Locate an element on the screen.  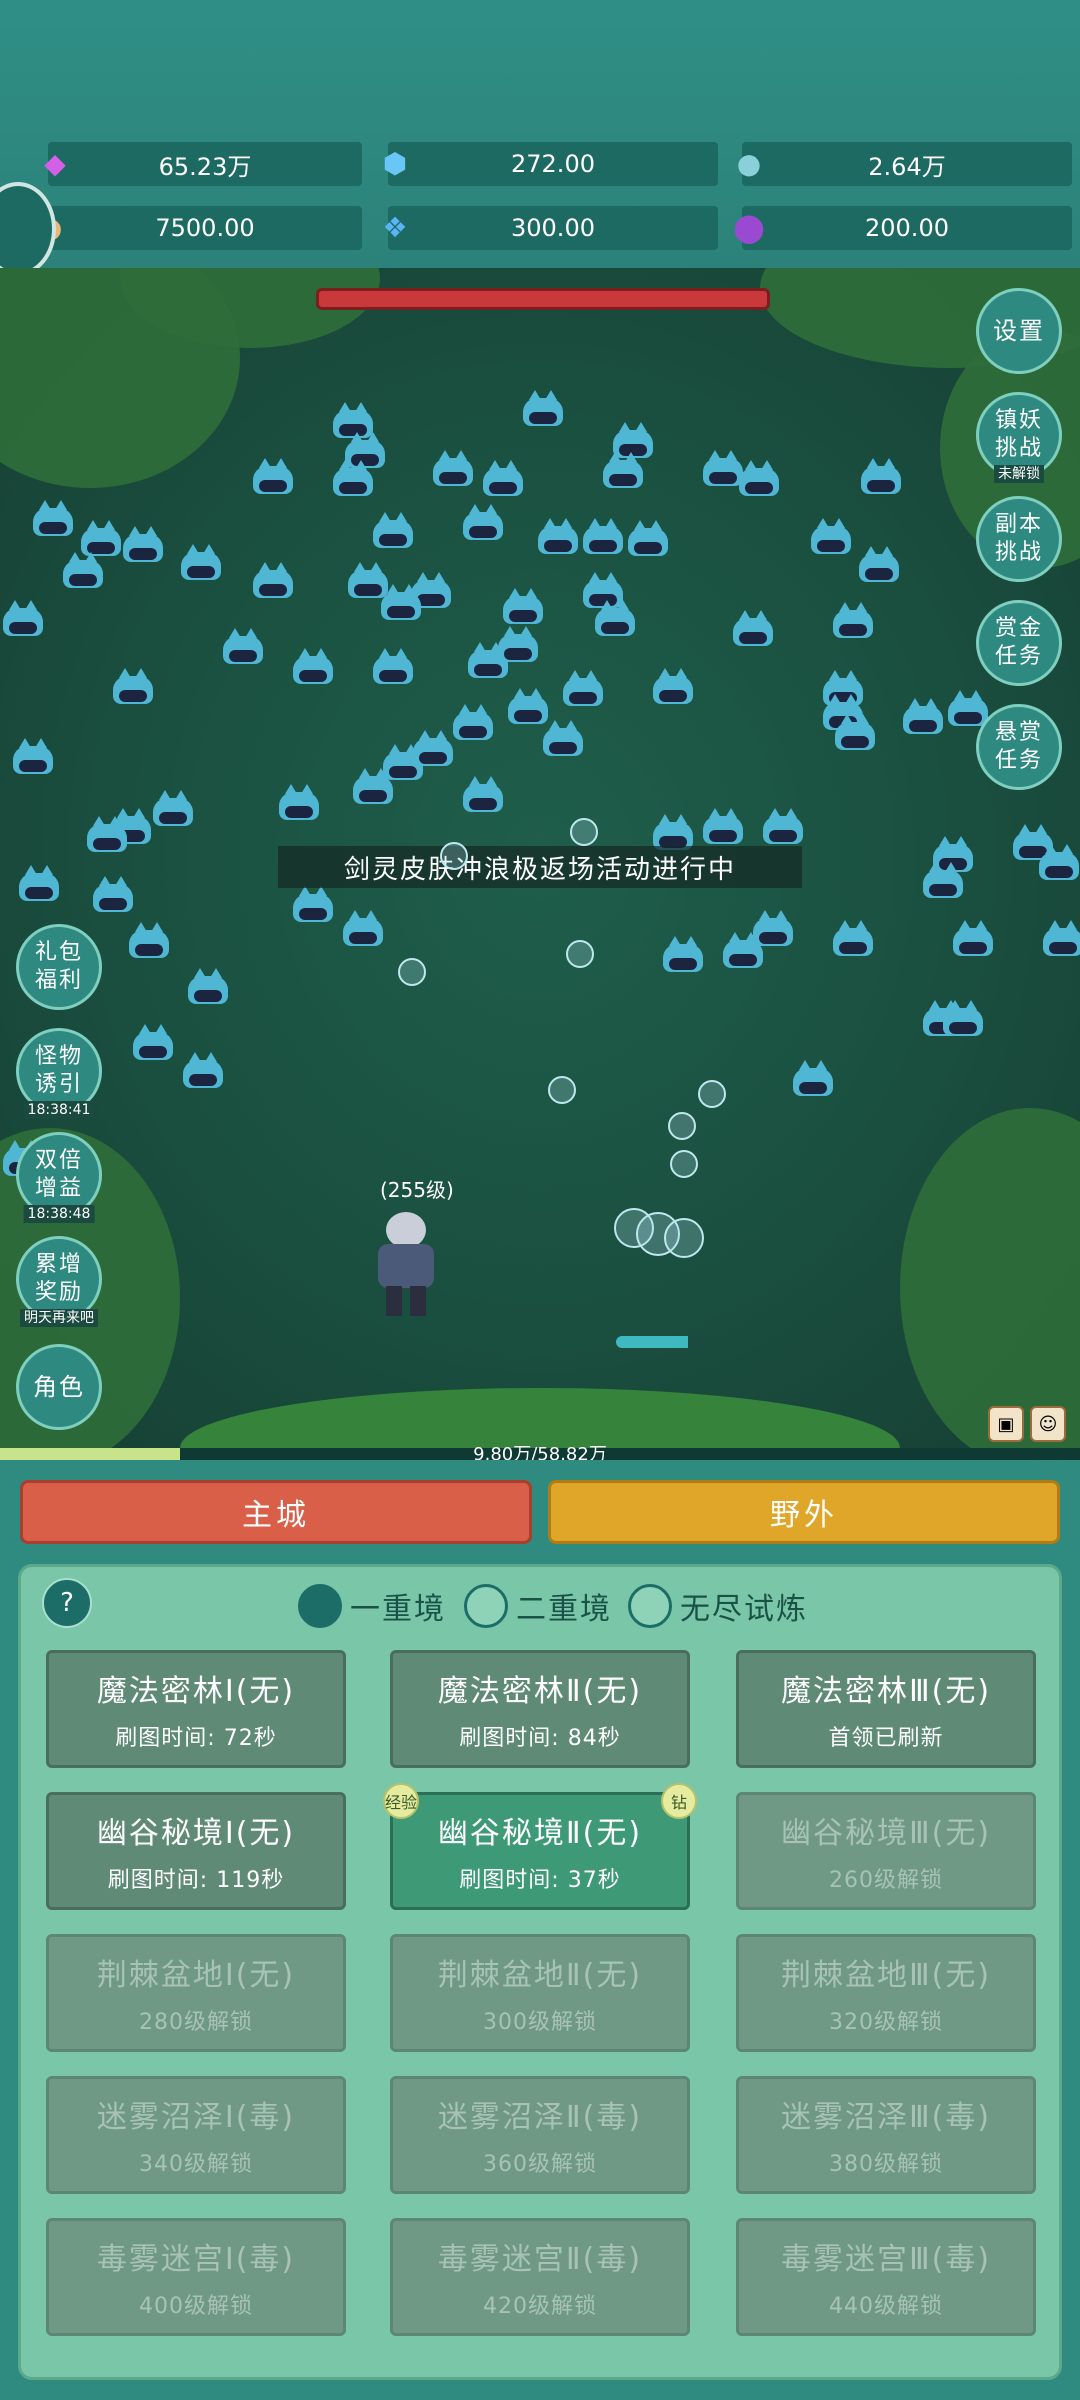
character-button: 角色 is located at coordinates (59, 1387).